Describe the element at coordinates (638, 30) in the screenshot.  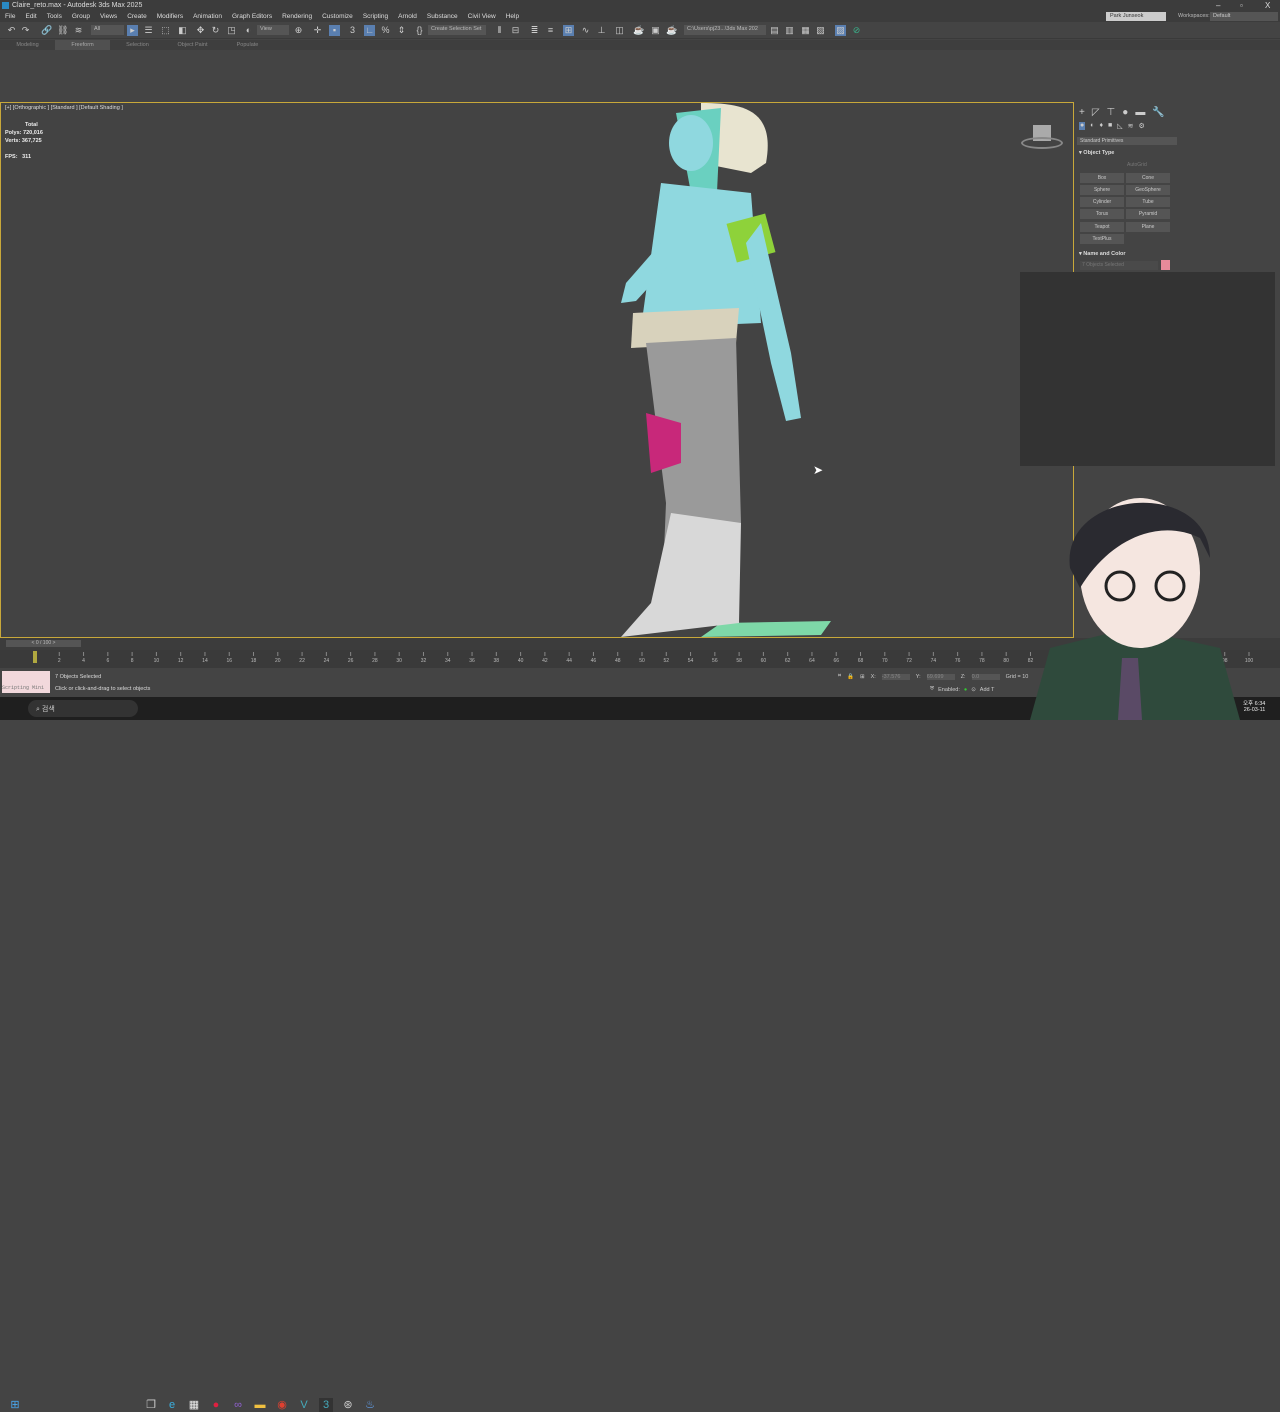
I see `render-setup-icon: ☕` at that location.